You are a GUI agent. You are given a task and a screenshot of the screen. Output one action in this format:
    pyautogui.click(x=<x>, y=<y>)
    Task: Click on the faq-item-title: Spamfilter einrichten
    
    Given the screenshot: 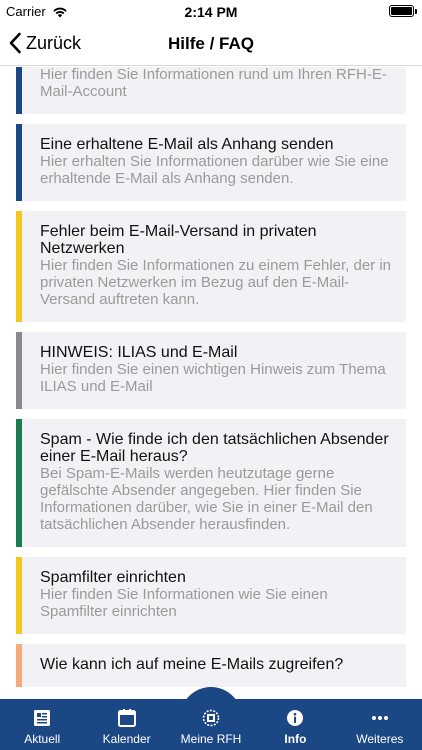 What is the action you would take?
    pyautogui.click(x=113, y=577)
    